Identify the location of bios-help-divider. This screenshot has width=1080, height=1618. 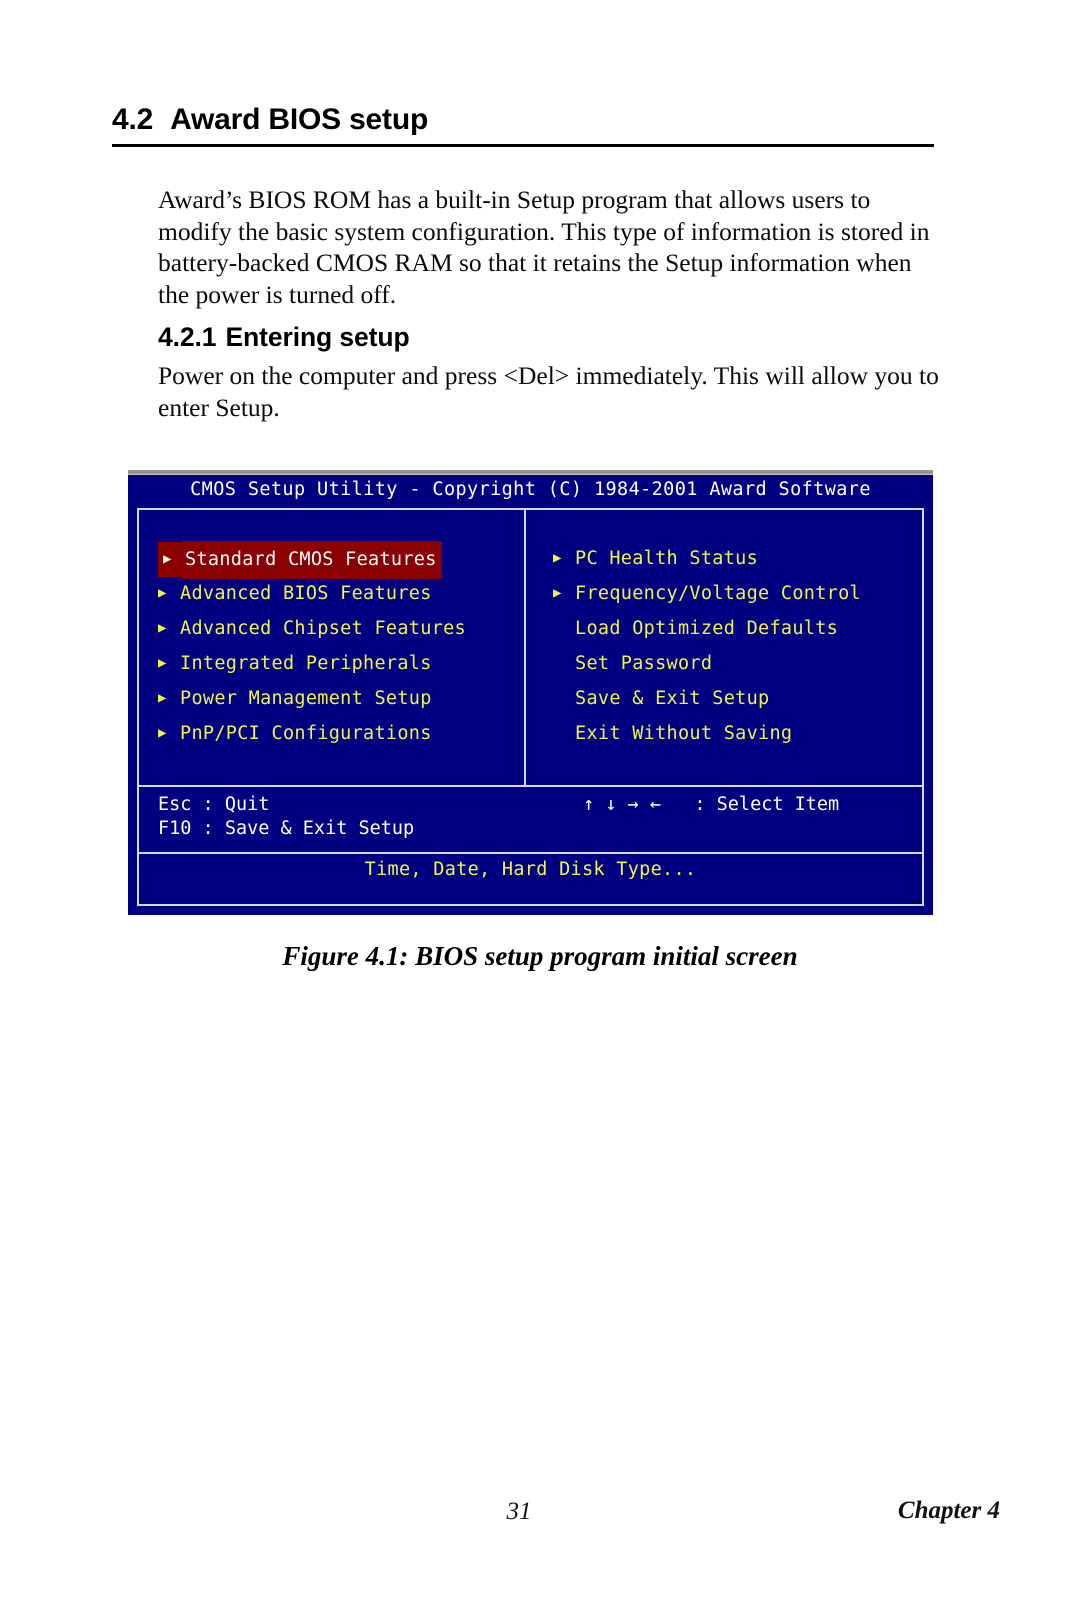
(530, 786).